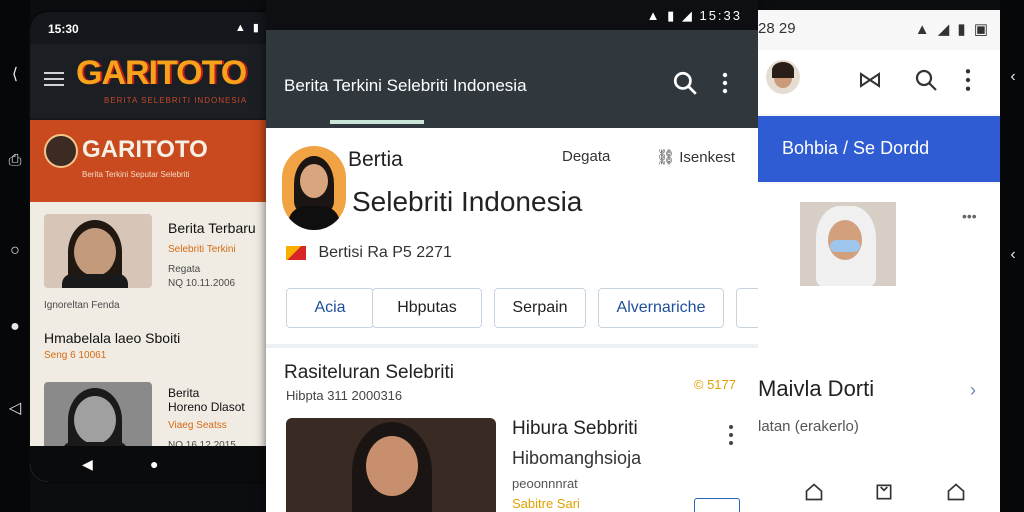 The image size is (1024, 512). What do you see at coordinates (161, 27) in the screenshot?
I see `left-status-bar: 15:30 ▲ ▮ ▮` at bounding box center [161, 27].